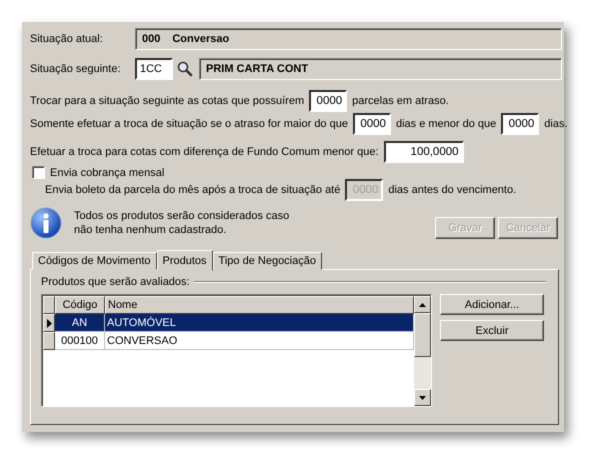 The width and height of the screenshot is (609, 476). Describe the element at coordinates (422, 398) in the screenshot. I see `down-arrow-icon` at that location.